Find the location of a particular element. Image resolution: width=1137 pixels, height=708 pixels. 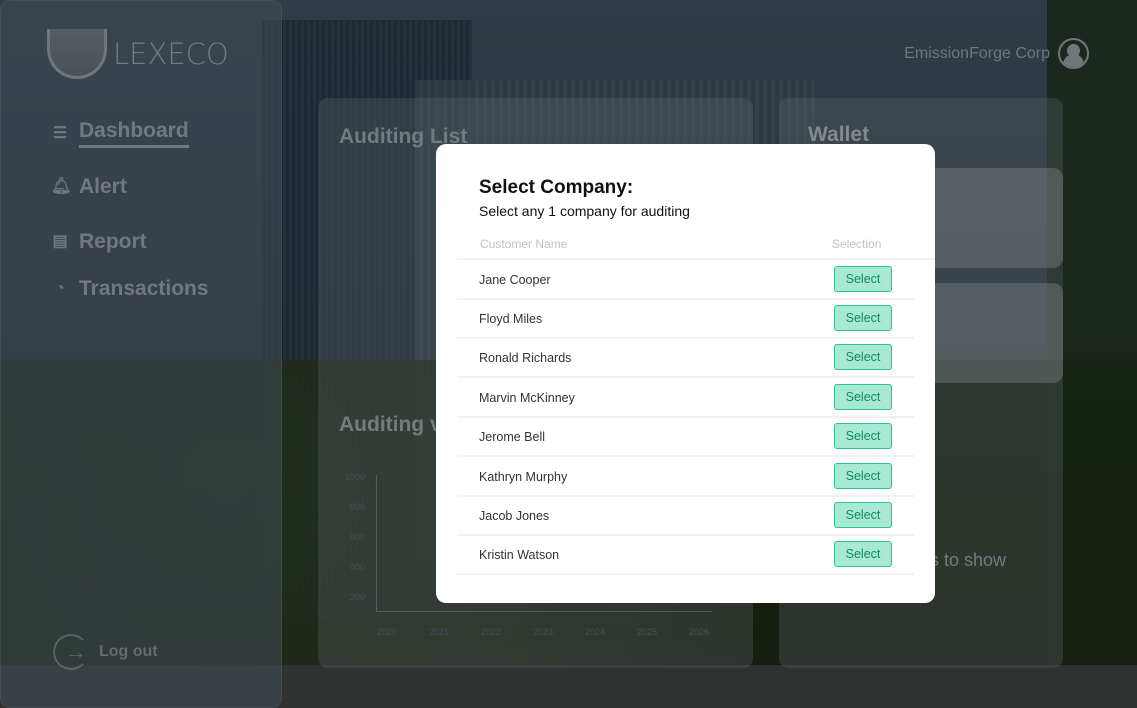

table-row: Floyd Miles Select is located at coordinates (685, 319).